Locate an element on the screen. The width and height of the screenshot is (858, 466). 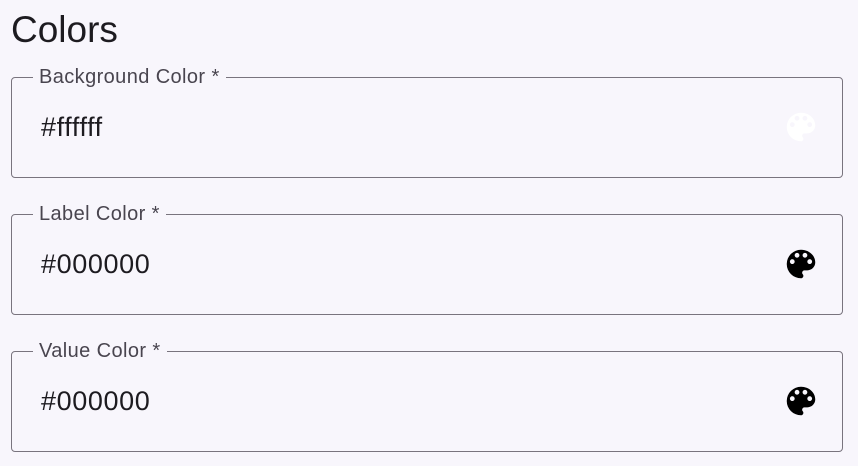
background-color-palette-button is located at coordinates (801, 127).